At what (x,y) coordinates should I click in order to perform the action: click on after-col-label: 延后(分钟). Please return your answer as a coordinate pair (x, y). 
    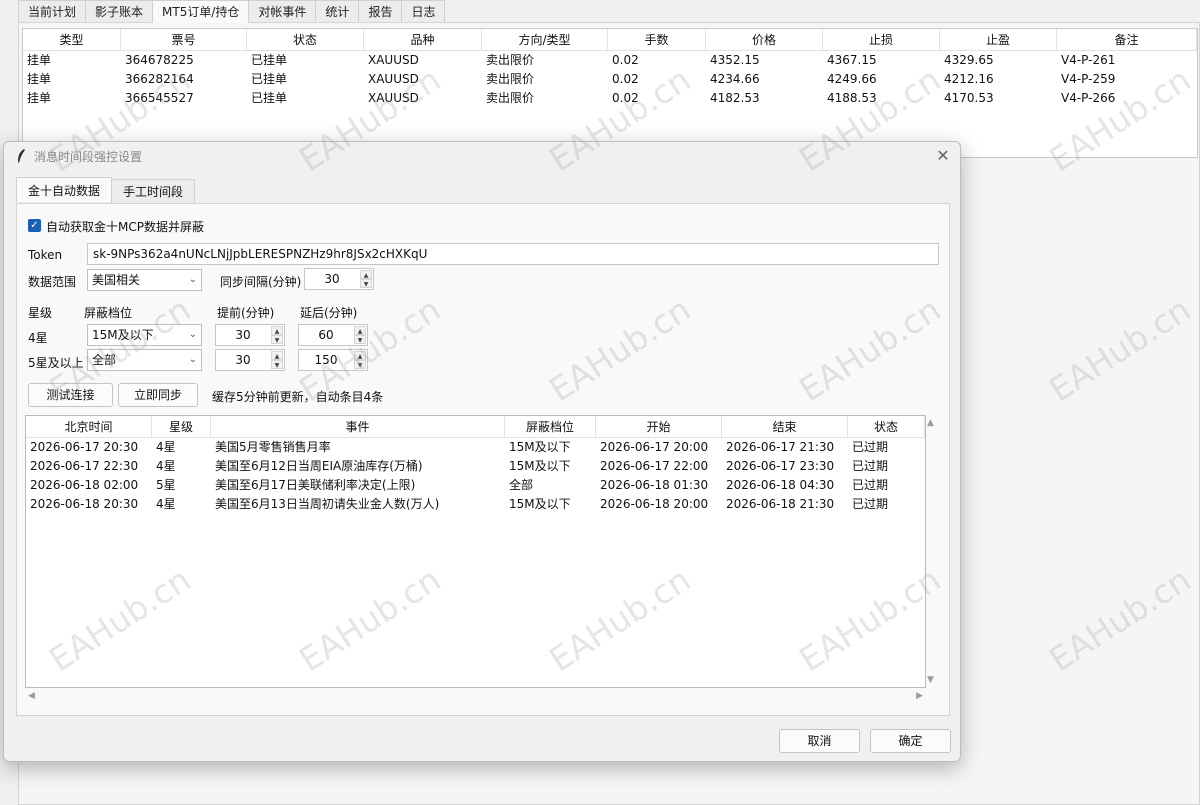
    Looking at the image, I should click on (329, 313).